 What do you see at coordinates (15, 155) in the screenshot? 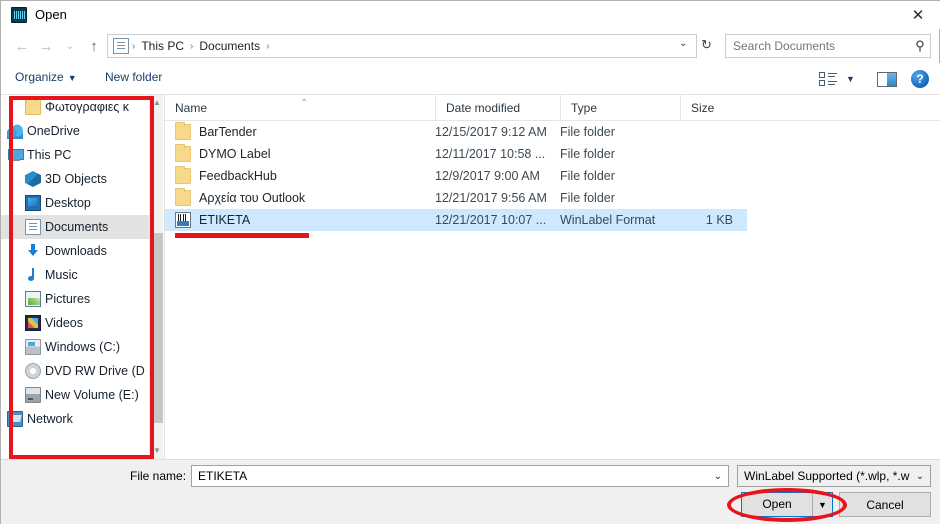
I see `this-pc-icon` at bounding box center [15, 155].